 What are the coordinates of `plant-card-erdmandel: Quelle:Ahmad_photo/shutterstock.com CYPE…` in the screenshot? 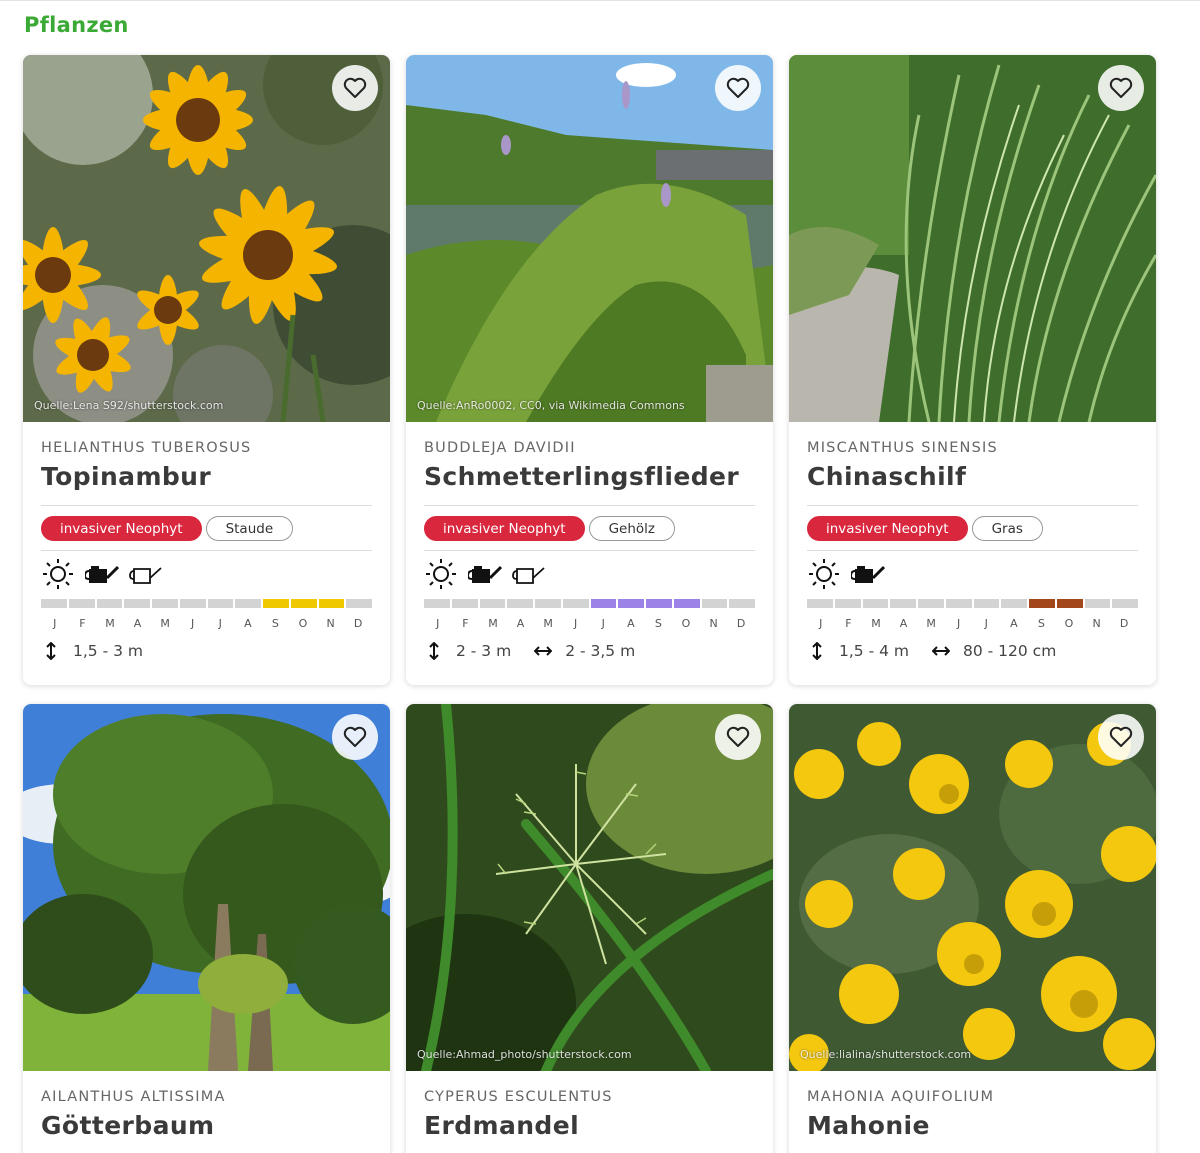 It's located at (589, 928).